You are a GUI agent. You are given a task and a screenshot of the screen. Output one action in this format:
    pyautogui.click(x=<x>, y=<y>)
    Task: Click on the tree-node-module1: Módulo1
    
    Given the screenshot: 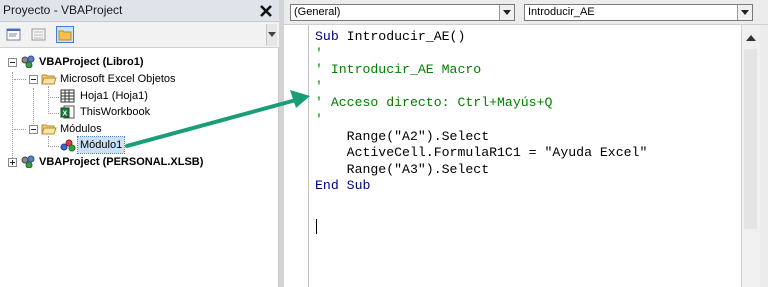 What is the action you would take?
    pyautogui.click(x=135, y=145)
    